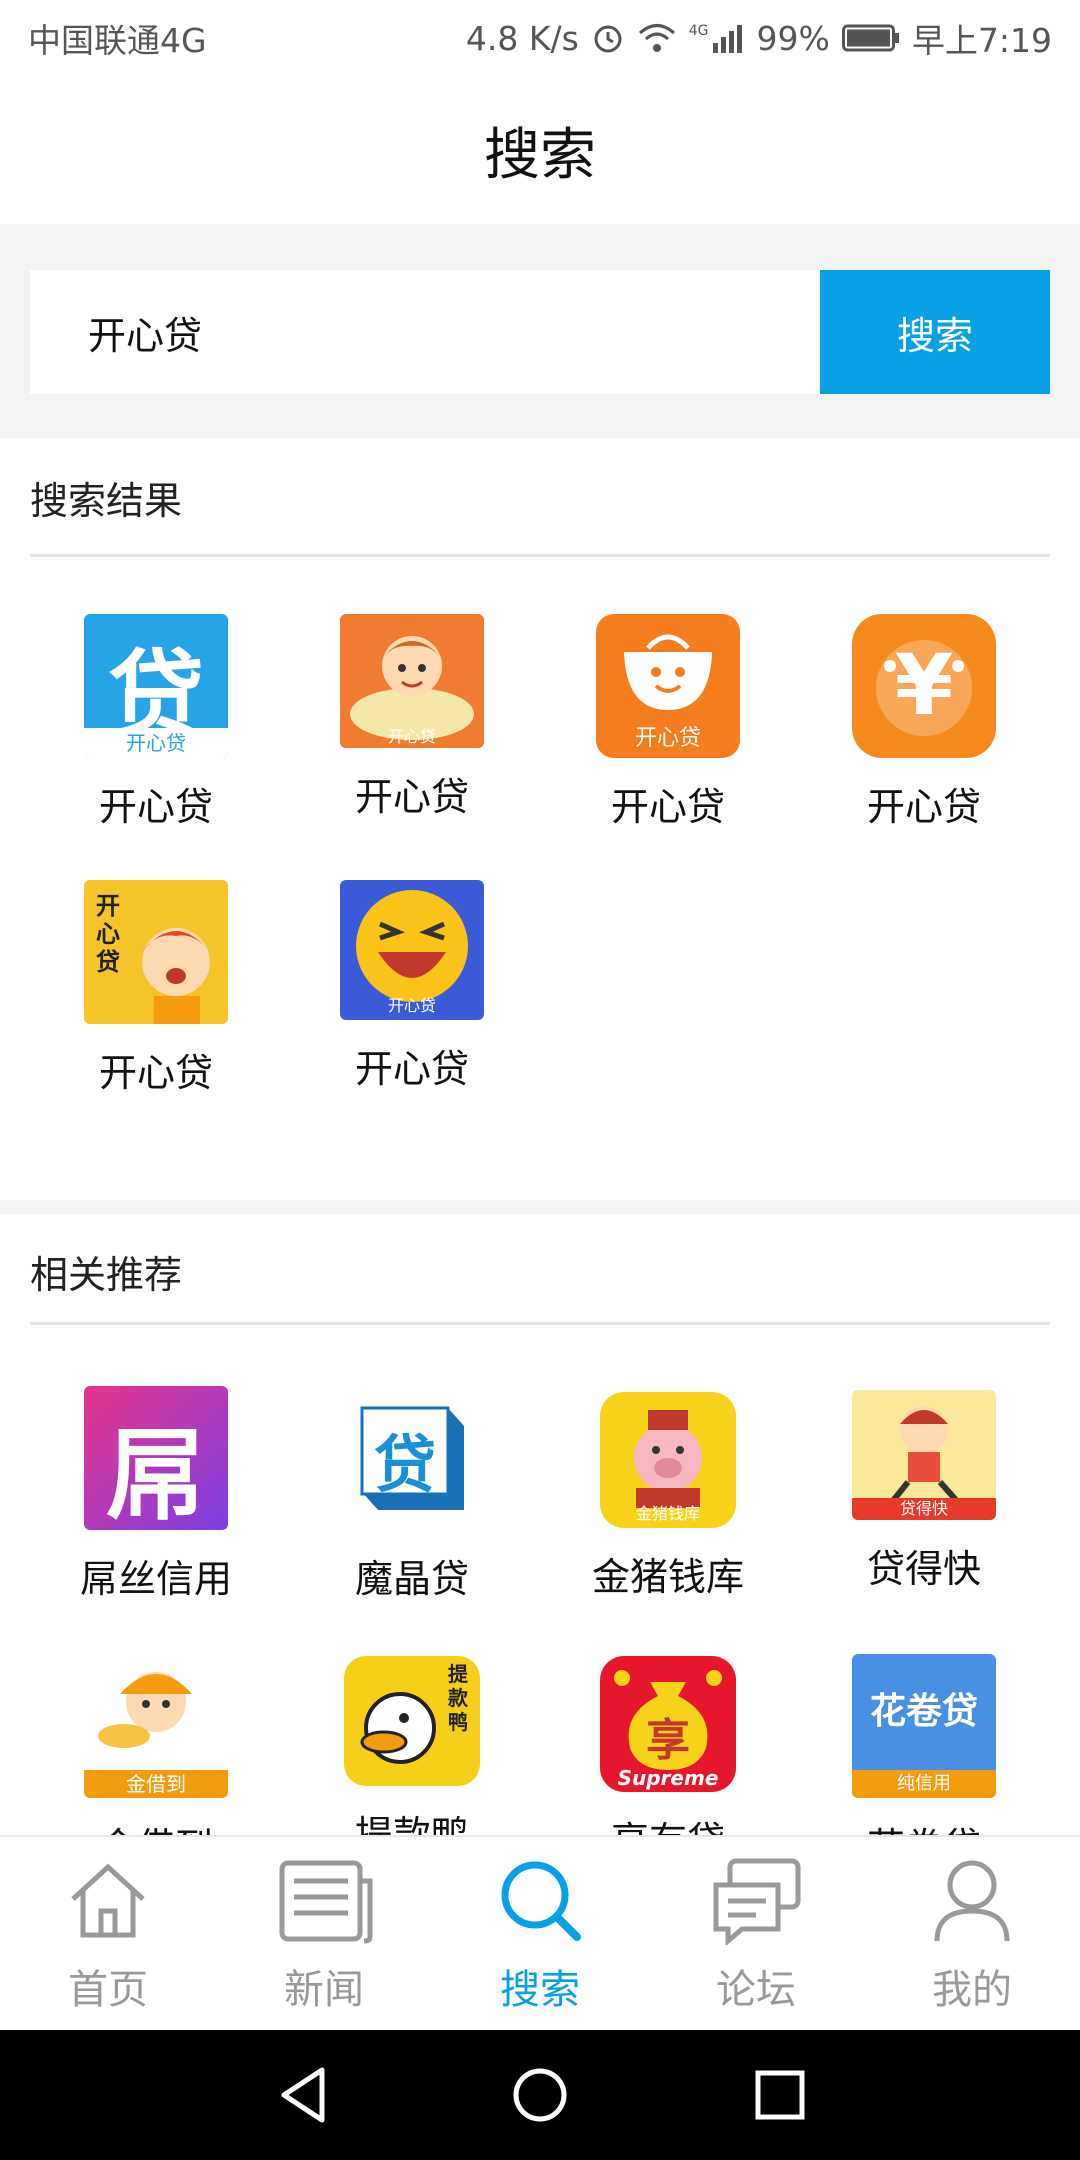  I want to click on tab-profile: 我的, so click(972, 1935).